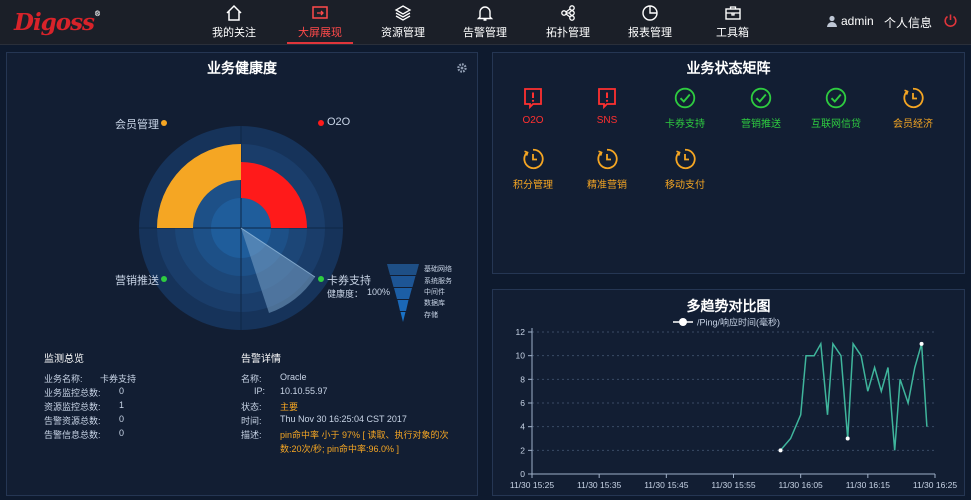 Image resolution: width=971 pixels, height=500 pixels. What do you see at coordinates (761, 124) in the screenshot?
I see `matrix-item-label: 营销推送` at bounding box center [761, 124].